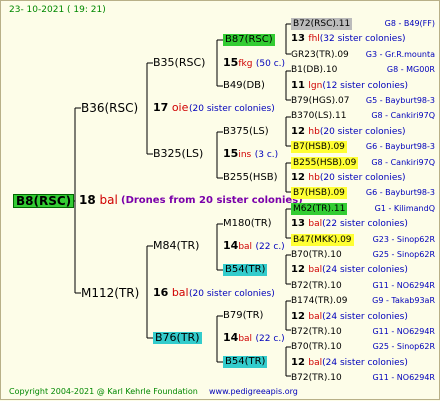 This screenshot has height=401, width=440. Describe the element at coordinates (319, 301) in the screenshot. I see `l4-node: B174(TR).09` at that location.